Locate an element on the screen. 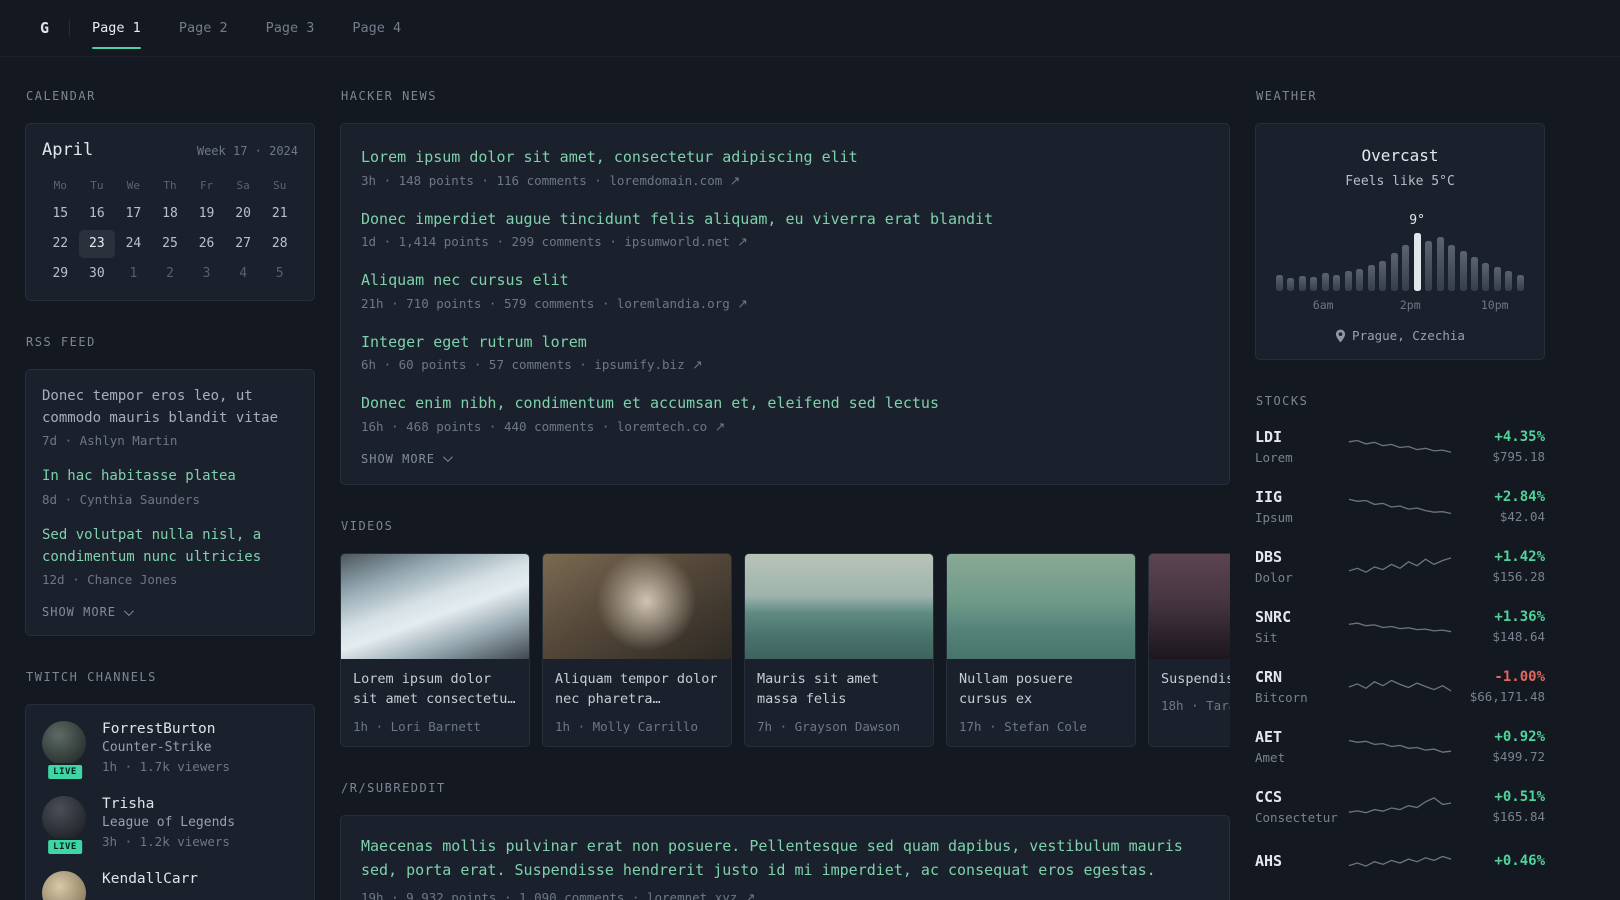  calendar-day: 29 is located at coordinates (60, 273).